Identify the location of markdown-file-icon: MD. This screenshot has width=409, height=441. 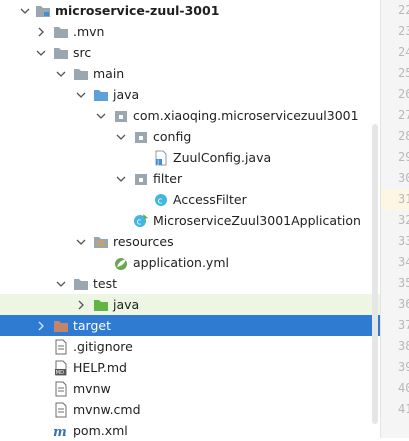
(61, 367).